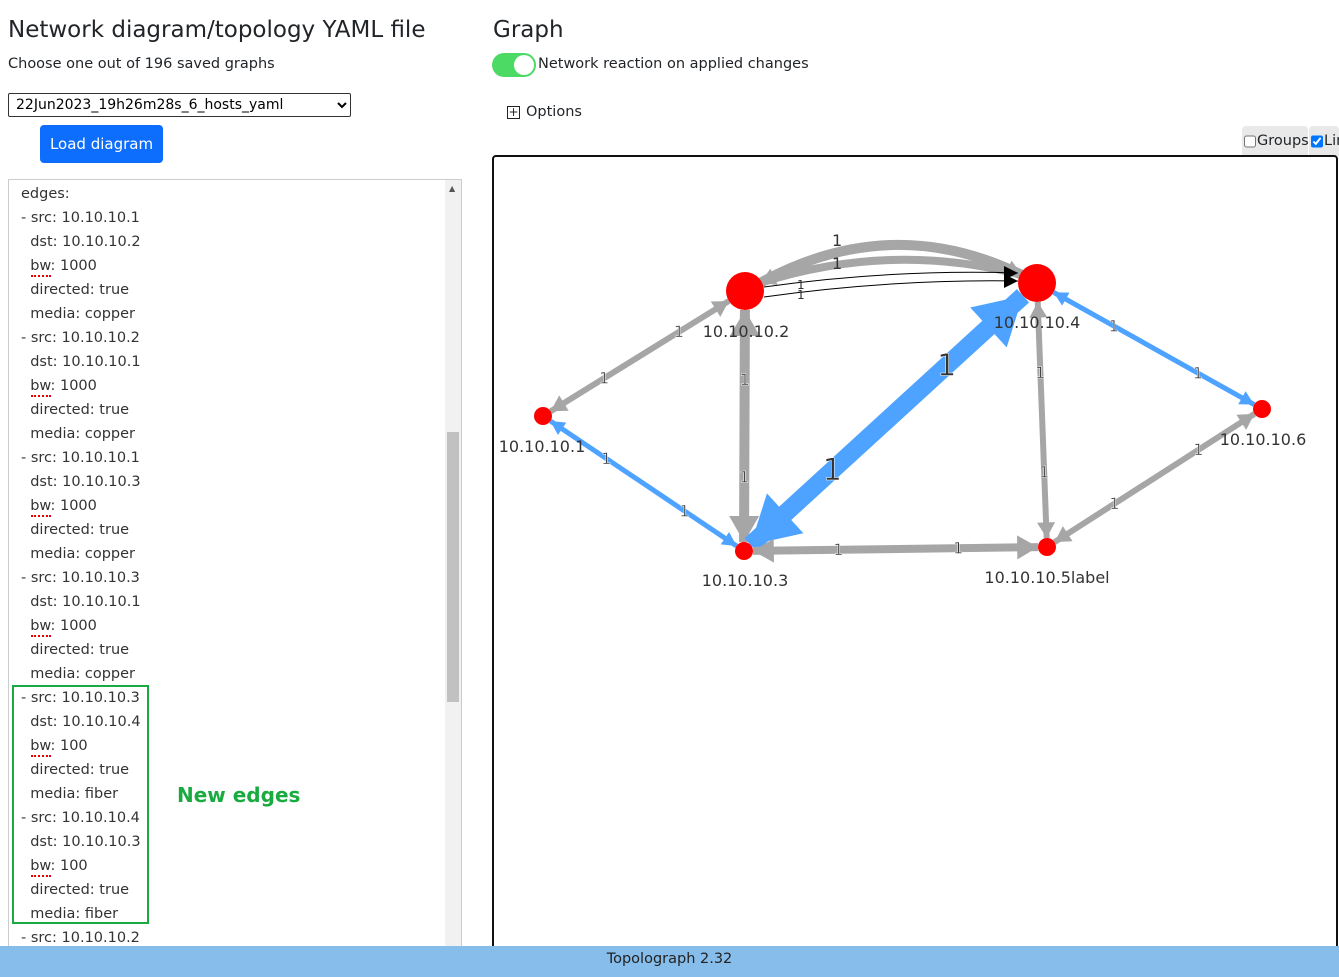  What do you see at coordinates (239, 795) in the screenshot?
I see `new-edges-annotation: New edges` at bounding box center [239, 795].